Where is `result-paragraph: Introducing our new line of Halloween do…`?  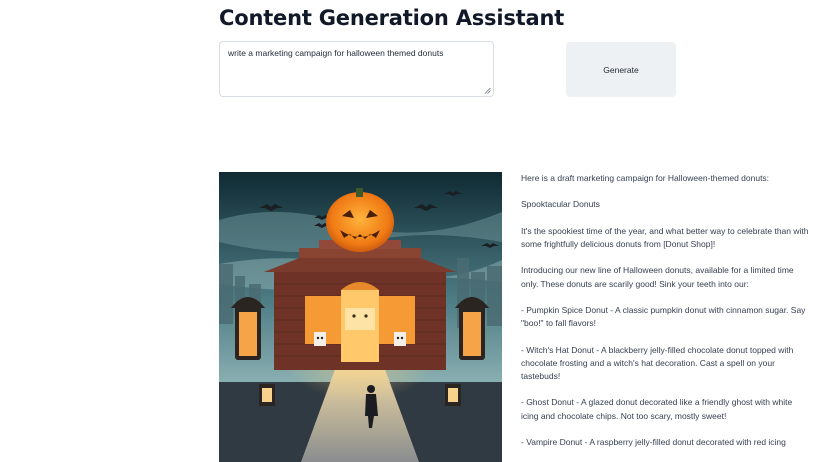 result-paragraph: Introducing our new line of Halloween do… is located at coordinates (657, 277).